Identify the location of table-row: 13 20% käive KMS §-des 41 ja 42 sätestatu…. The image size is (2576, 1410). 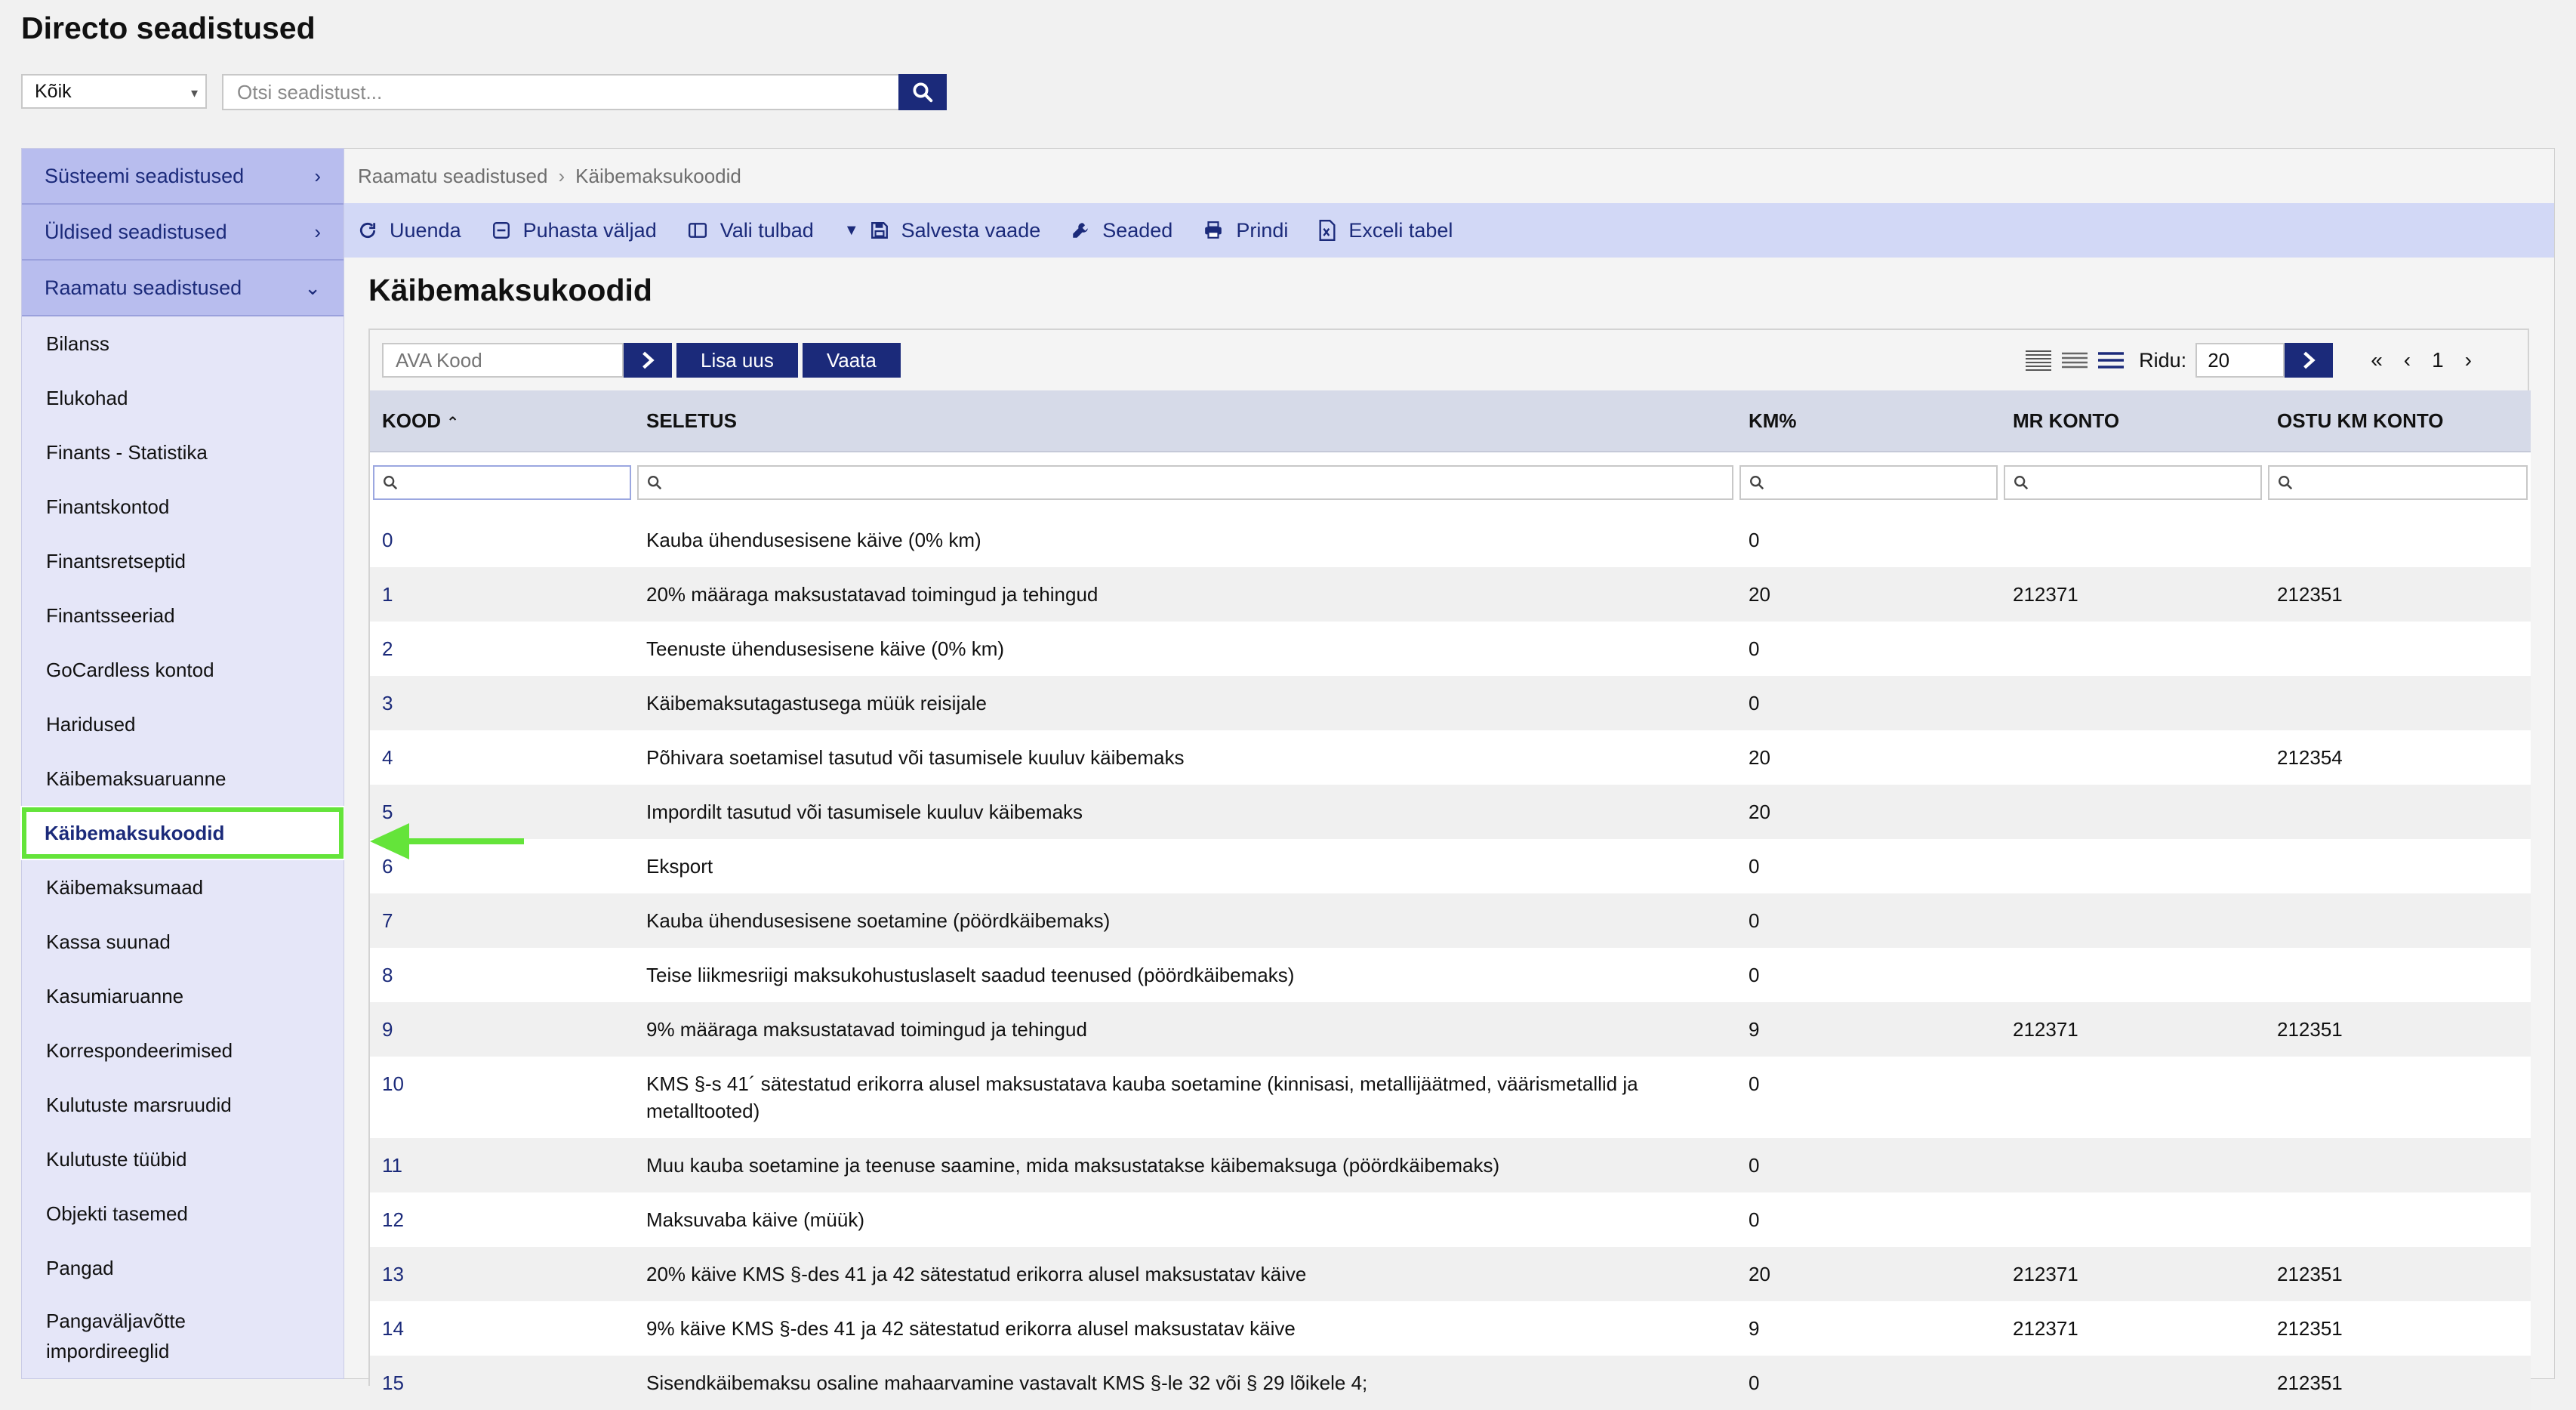
(1450, 1274).